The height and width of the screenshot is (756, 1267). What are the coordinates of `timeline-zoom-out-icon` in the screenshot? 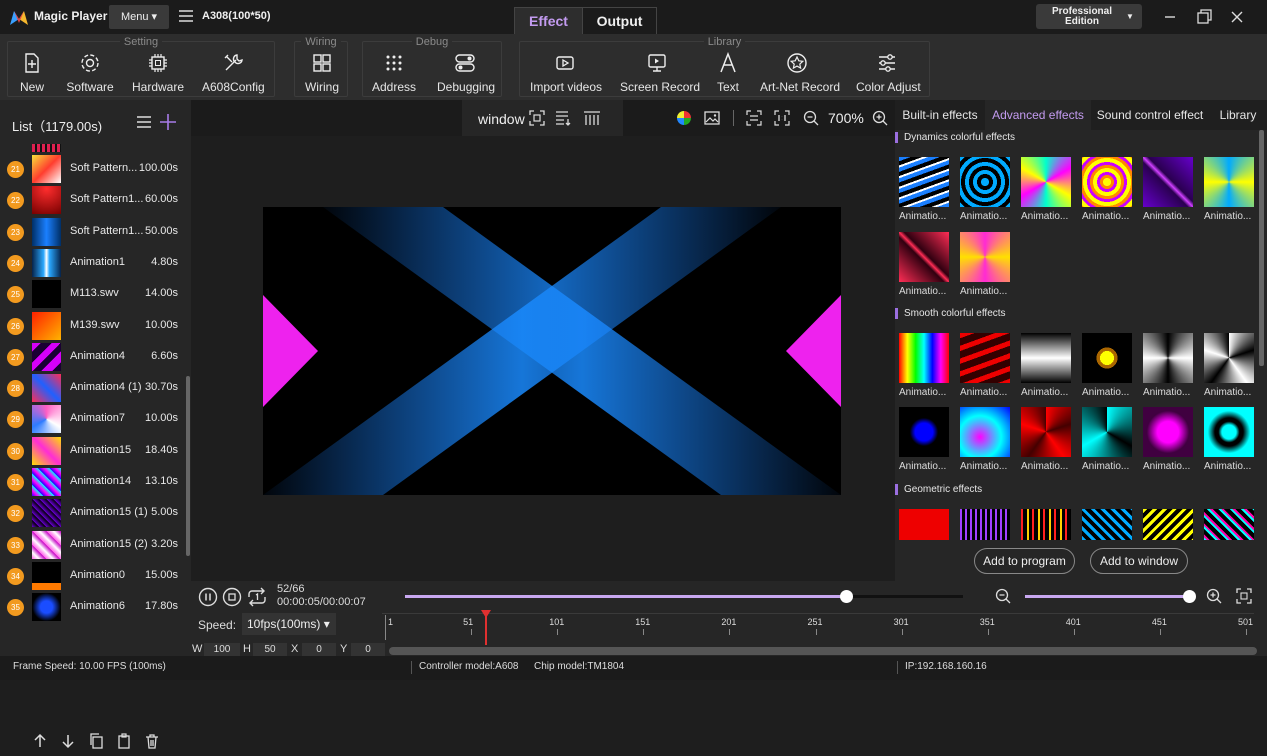 It's located at (1003, 596).